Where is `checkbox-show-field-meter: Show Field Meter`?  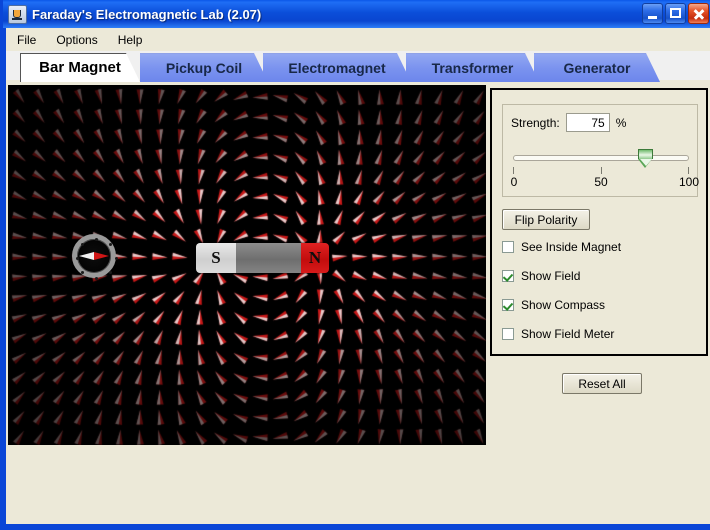 checkbox-show-field-meter: Show Field Meter is located at coordinates (558, 334).